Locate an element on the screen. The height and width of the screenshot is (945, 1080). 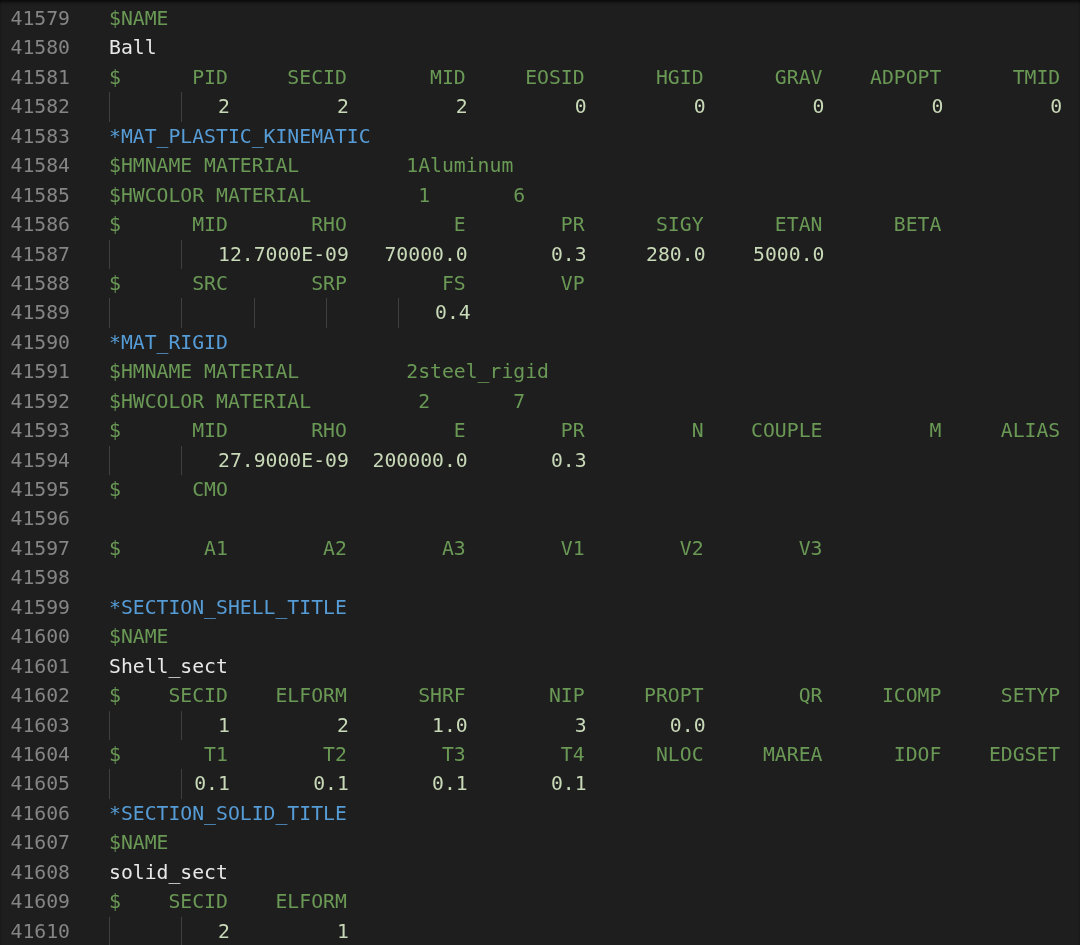
line-number: 41607 is located at coordinates (39, 843).